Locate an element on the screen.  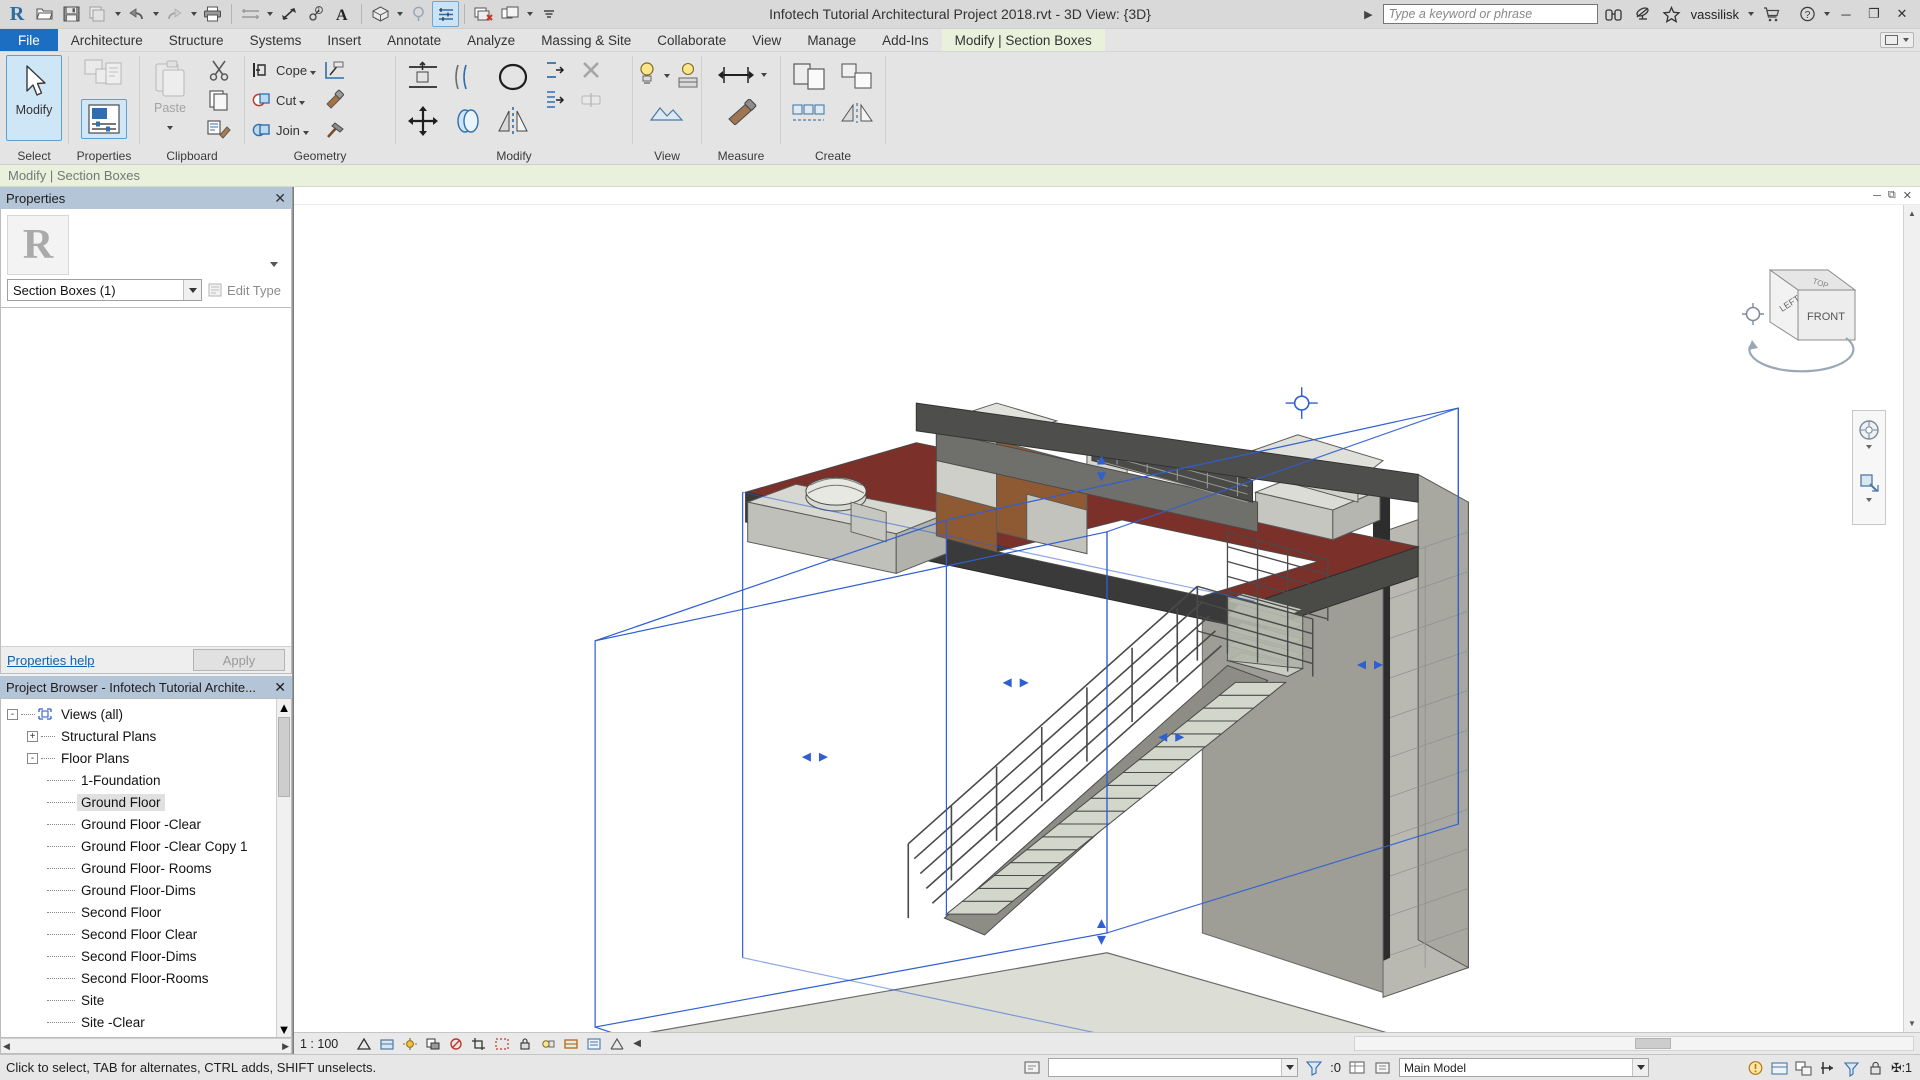
view-bar-more-icon: ◀ is located at coordinates (637, 1043).